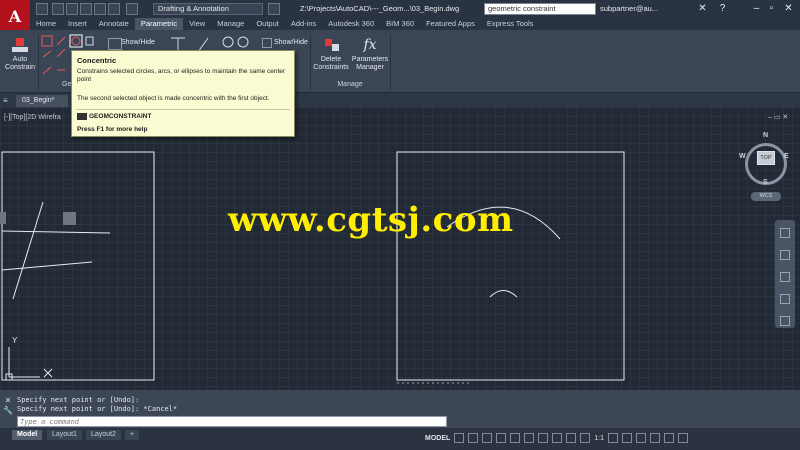 The image size is (800, 450). I want to click on coincident-icon, so click(47, 41).